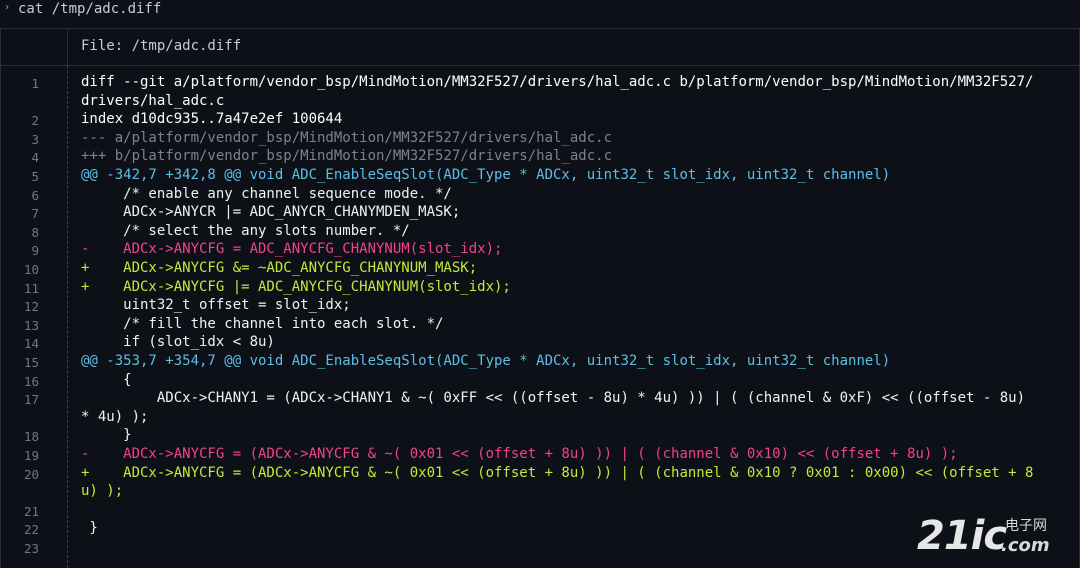  What do you see at coordinates (266, 193) in the screenshot?
I see `diff-line-ctx: /* enable any channel sequence mode. */` at bounding box center [266, 193].